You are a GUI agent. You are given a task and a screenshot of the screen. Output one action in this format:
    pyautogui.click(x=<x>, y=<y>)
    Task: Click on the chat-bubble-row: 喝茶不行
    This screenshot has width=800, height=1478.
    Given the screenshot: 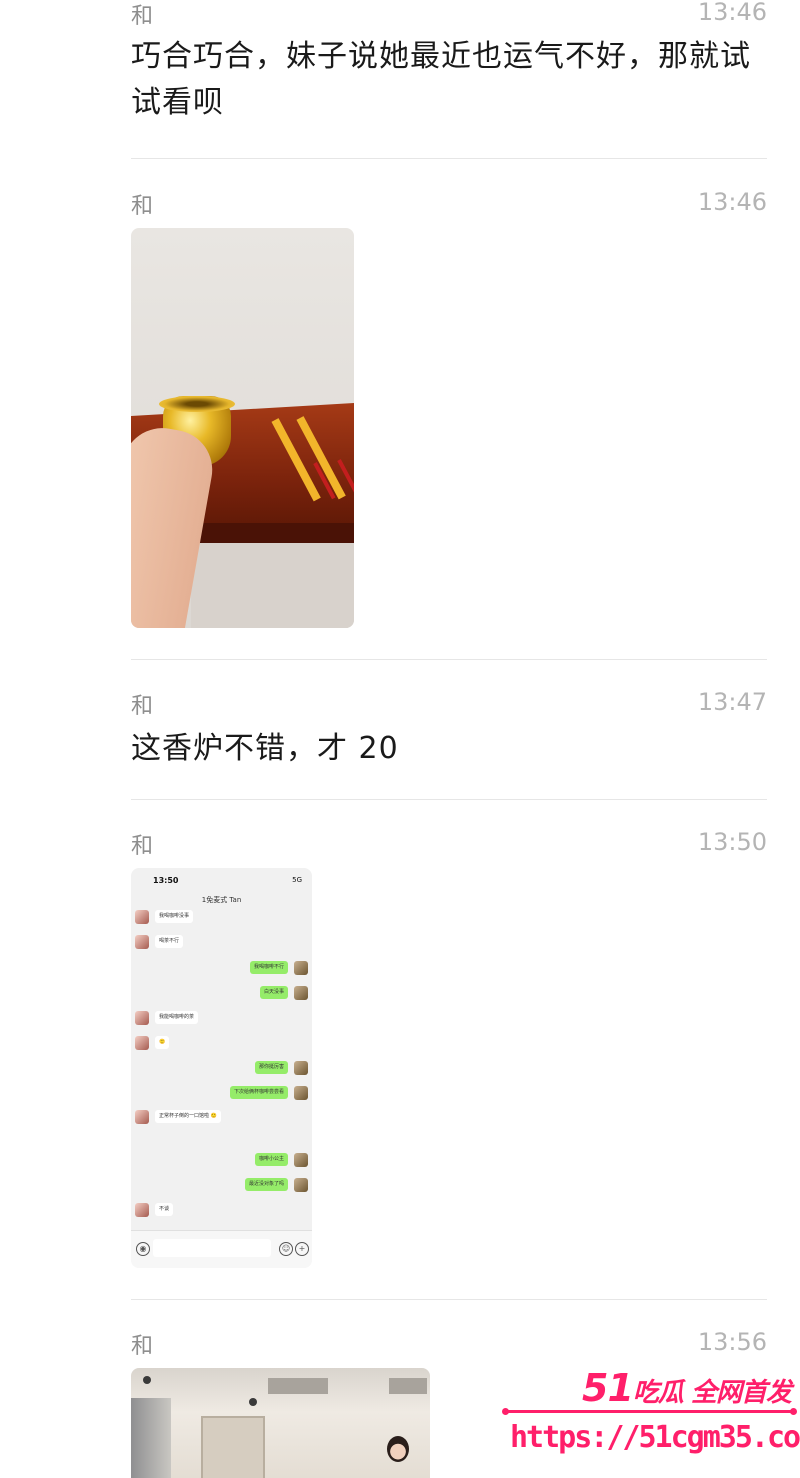 What is the action you would take?
    pyautogui.click(x=221, y=942)
    